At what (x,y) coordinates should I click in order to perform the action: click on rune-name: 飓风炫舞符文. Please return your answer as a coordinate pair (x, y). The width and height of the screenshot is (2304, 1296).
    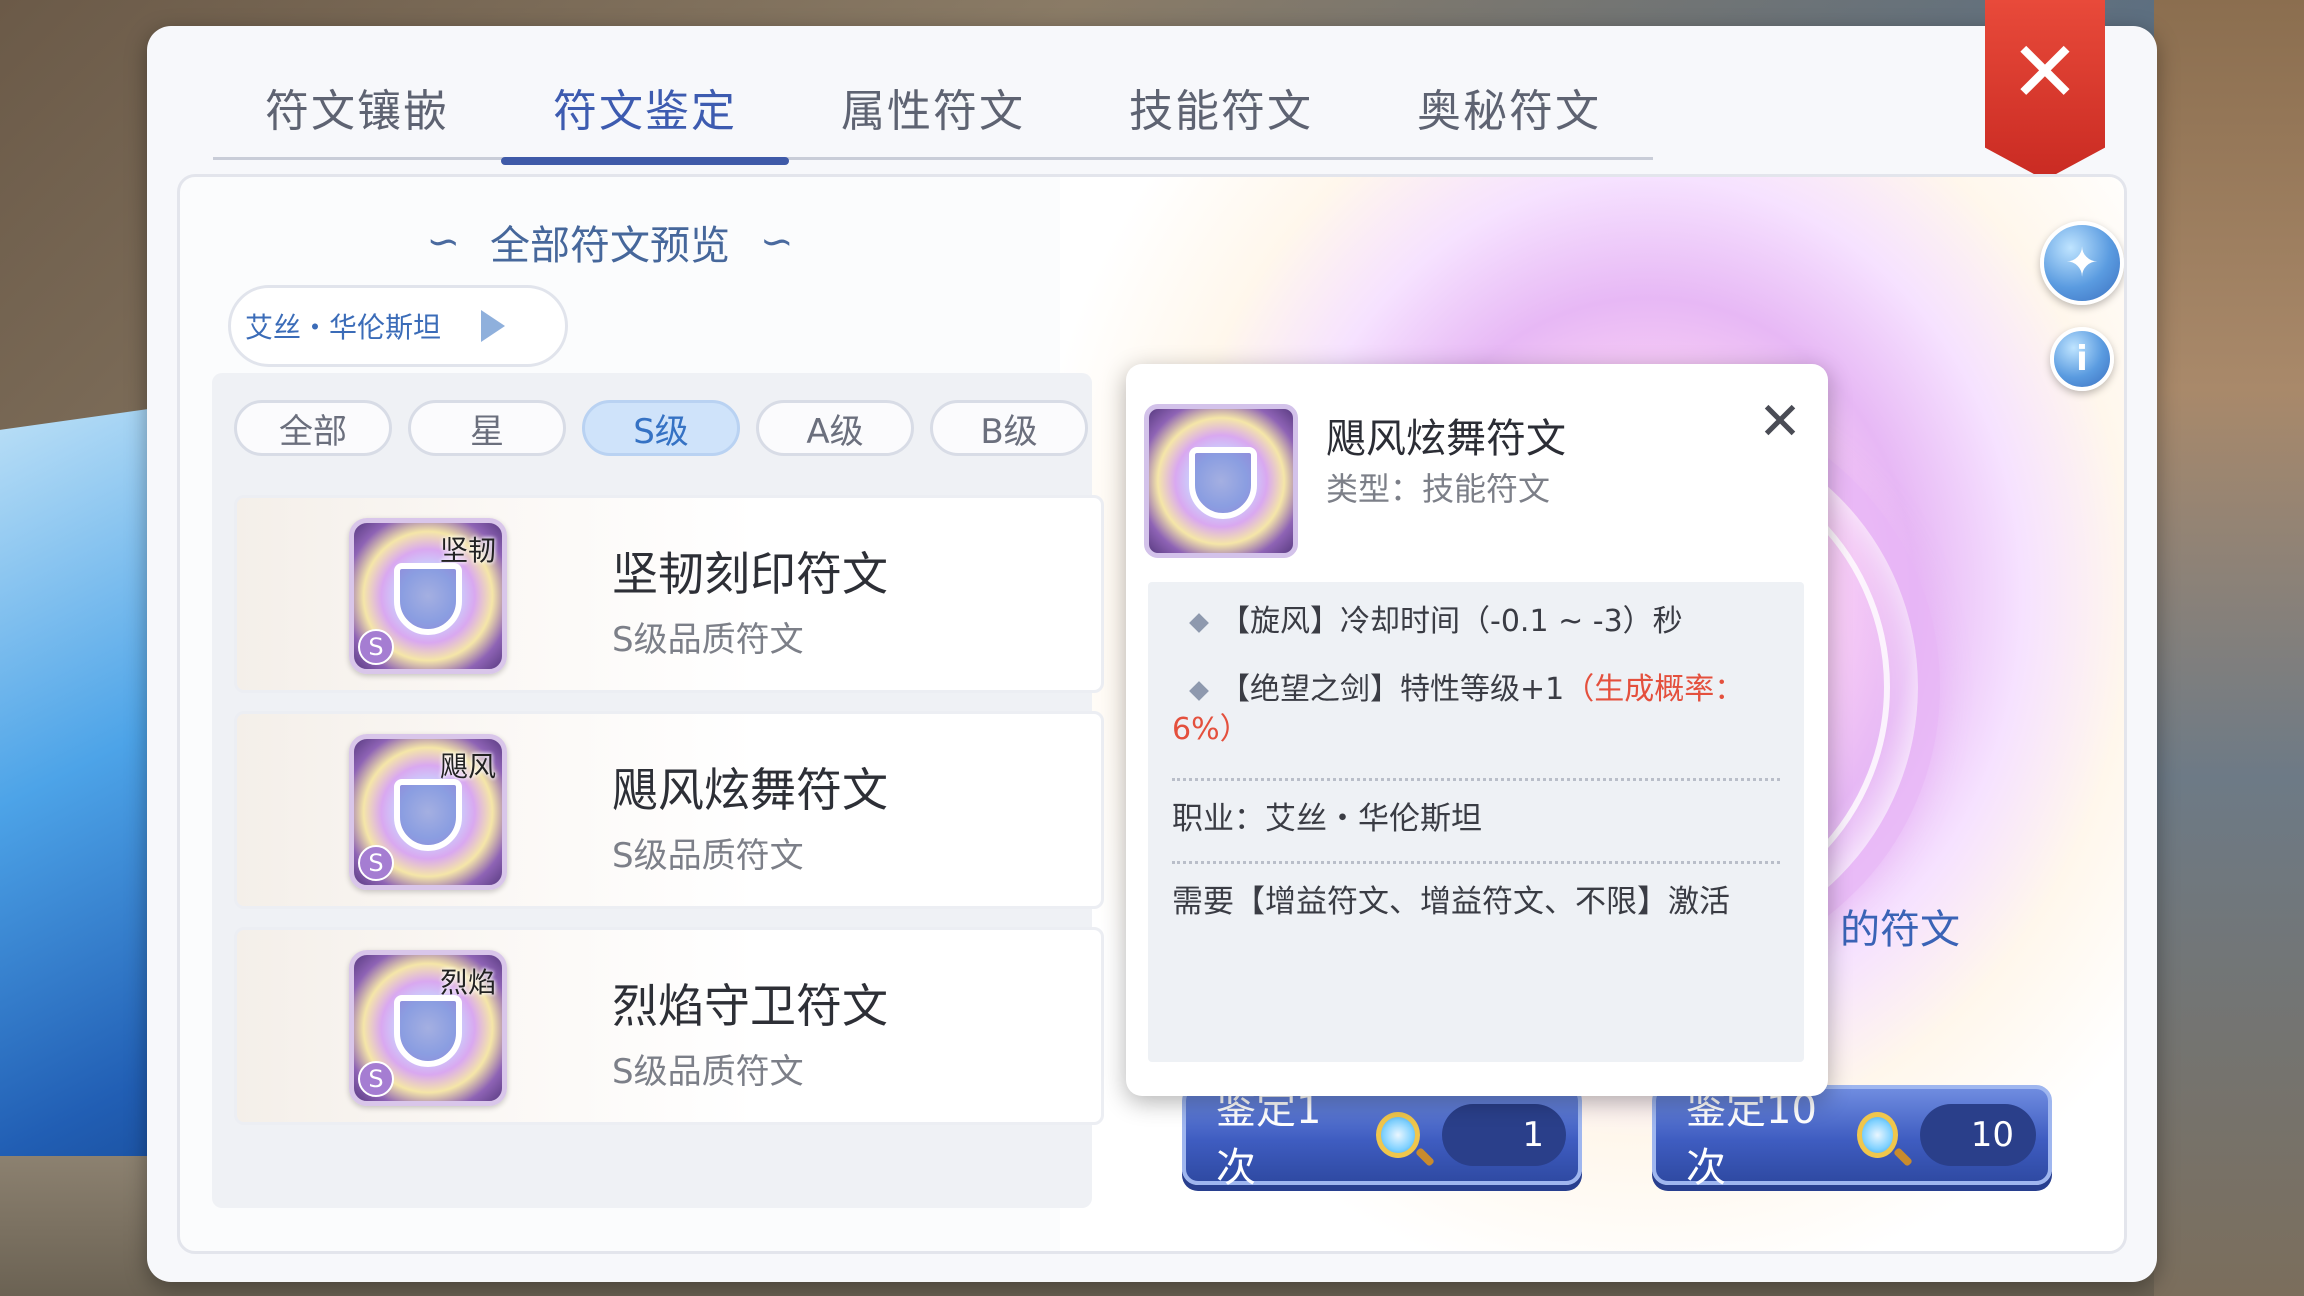
    Looking at the image, I should click on (750, 790).